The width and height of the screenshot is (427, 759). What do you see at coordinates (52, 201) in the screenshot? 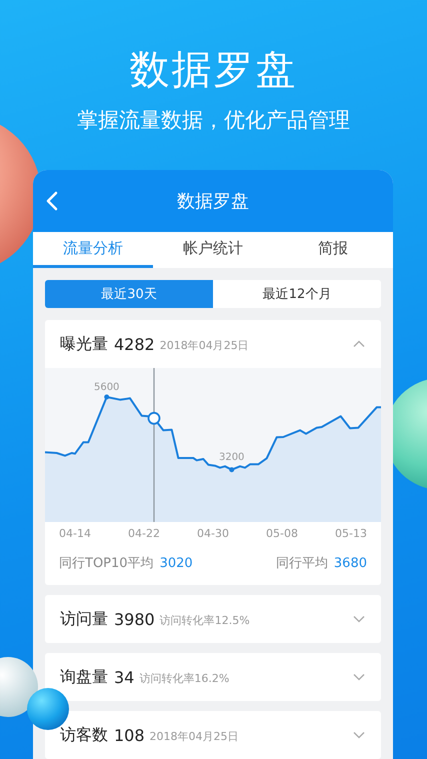
I see `back-icon` at bounding box center [52, 201].